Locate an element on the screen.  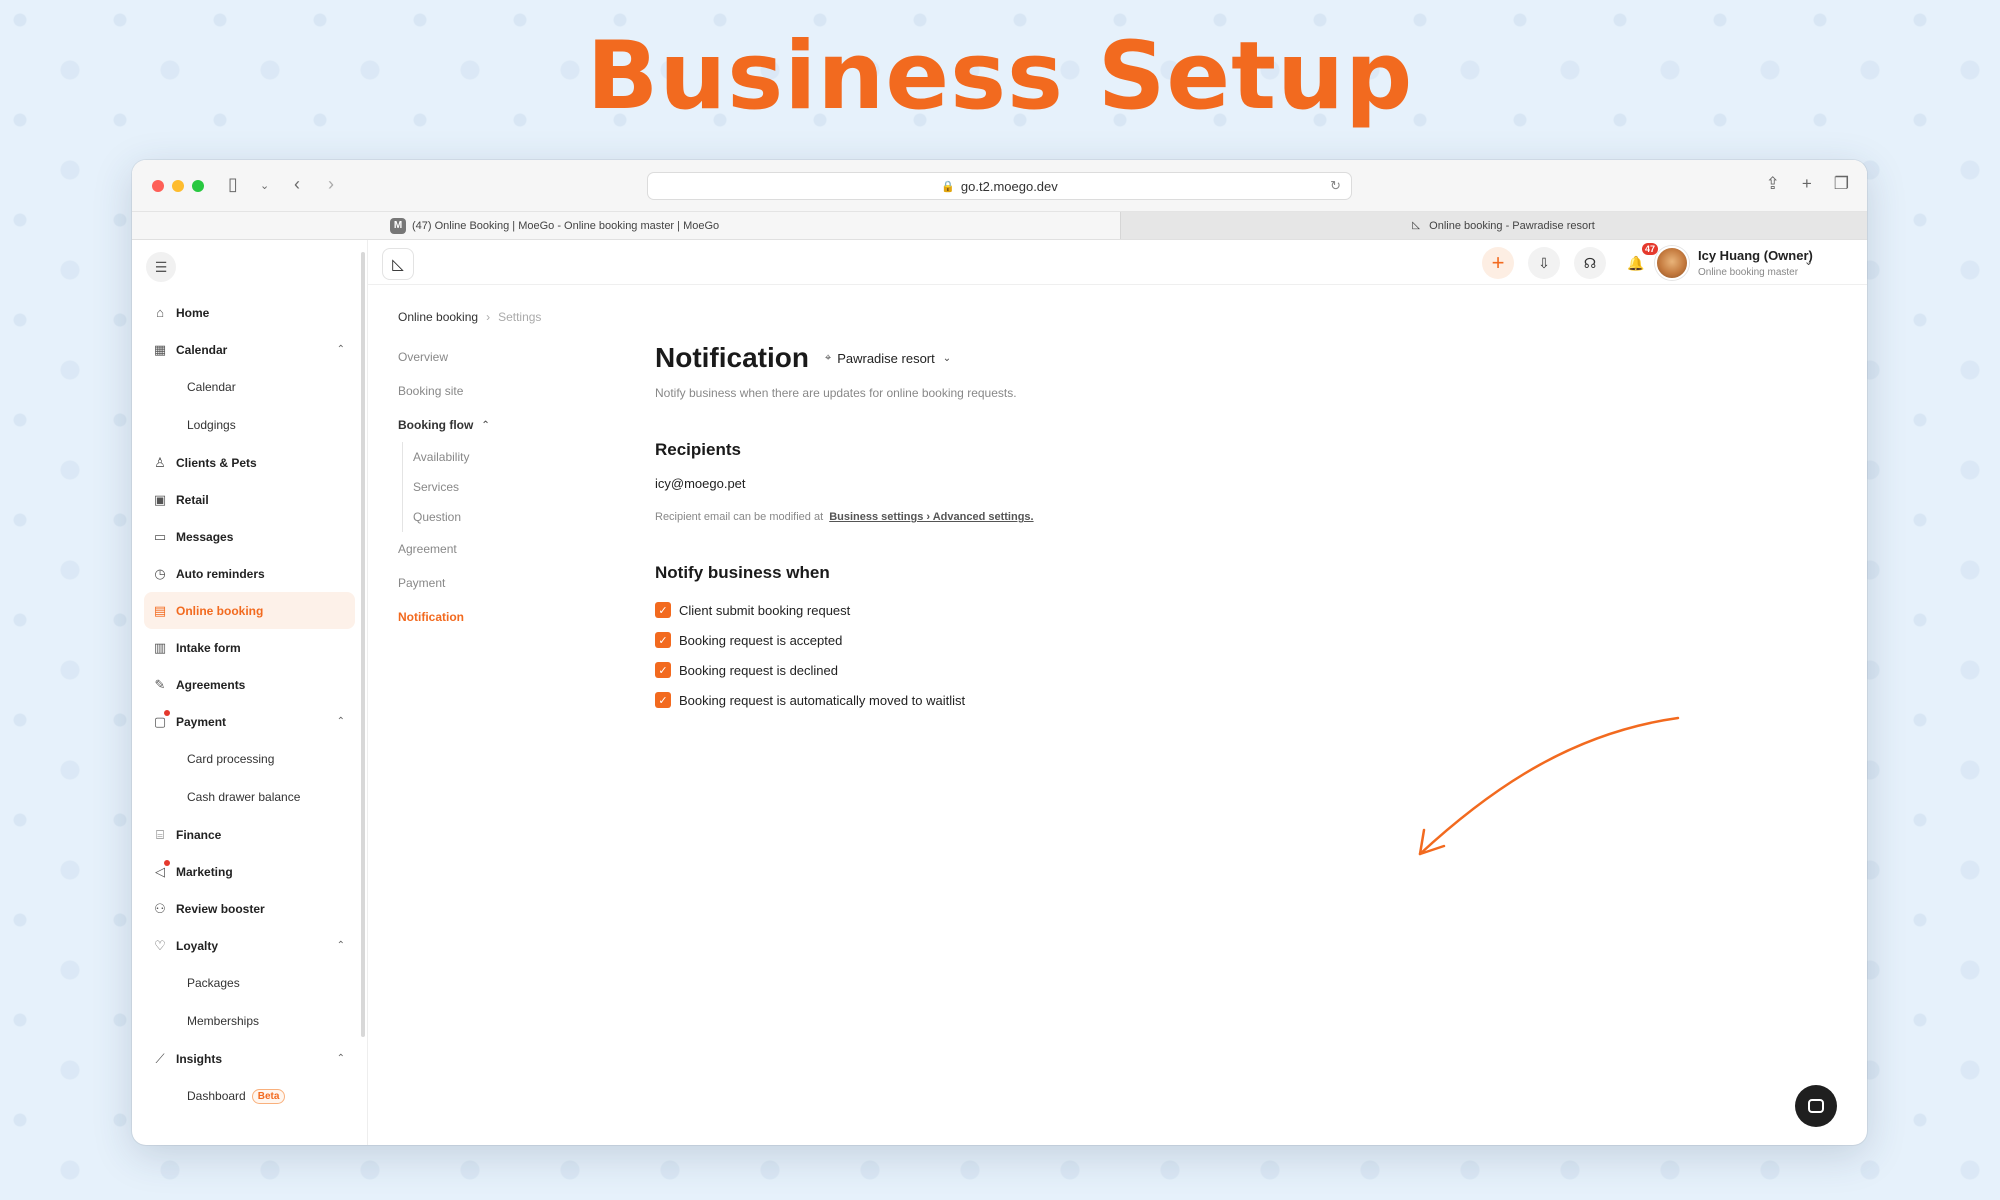
notify-checkbox-row: ✓ Booking request is accepted is located at coordinates (1005, 640).